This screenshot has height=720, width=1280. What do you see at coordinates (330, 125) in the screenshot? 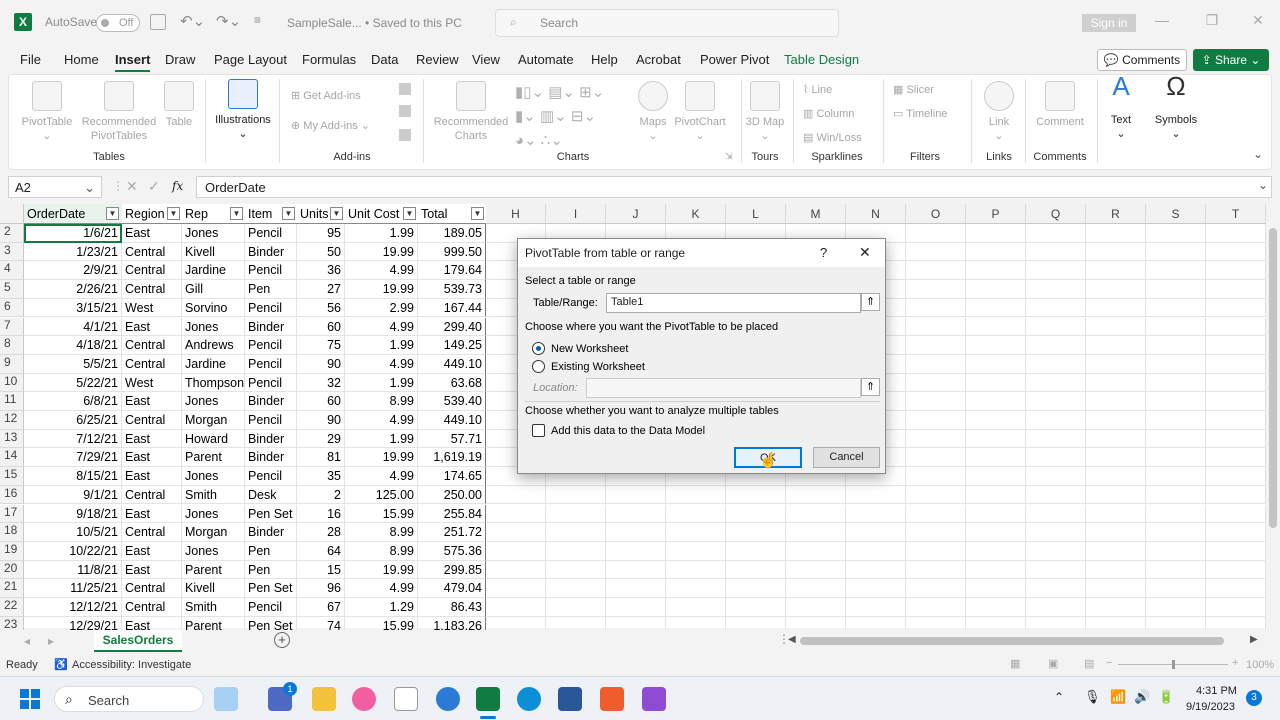
I see `my-addins-button: ⊕ My Add-ins ⌄` at bounding box center [330, 125].